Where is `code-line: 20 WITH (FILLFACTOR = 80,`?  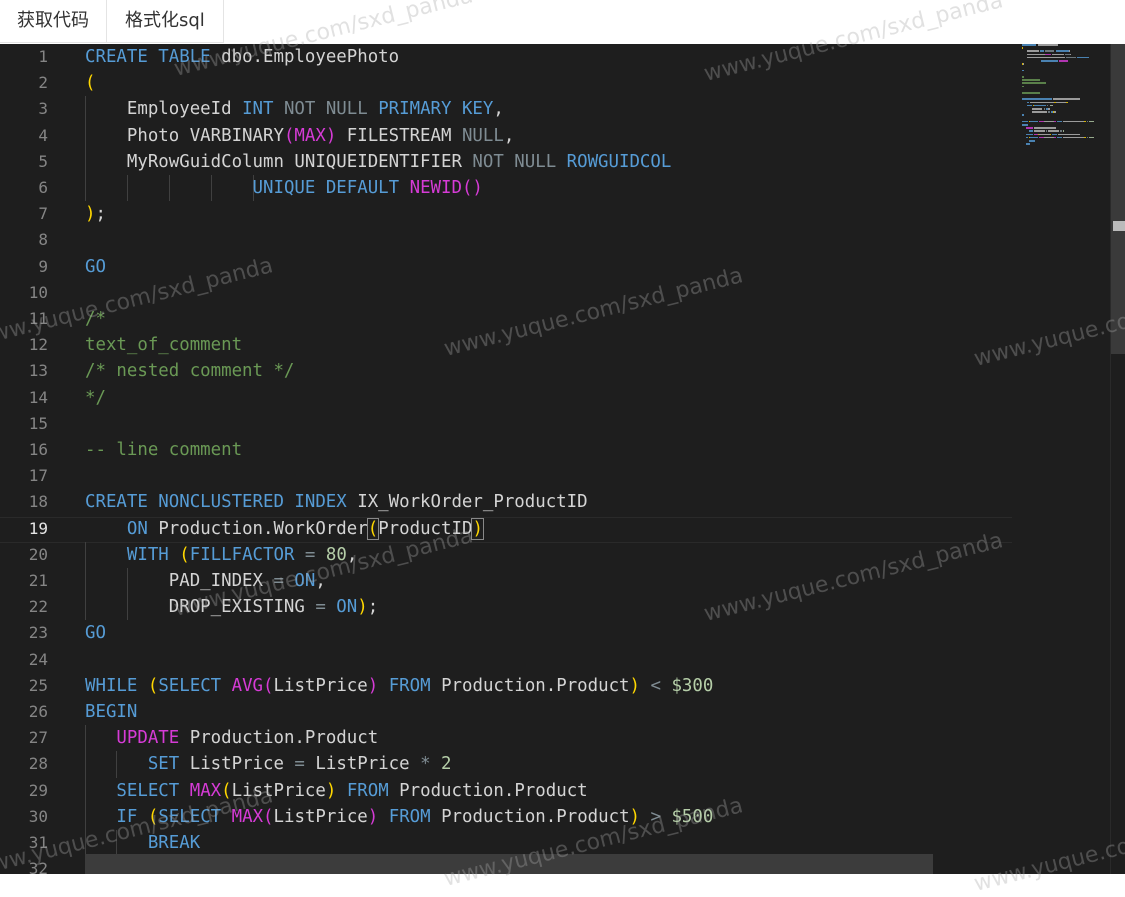 code-line: 20 WITH (FILLFACTOR = 80, is located at coordinates (510, 554).